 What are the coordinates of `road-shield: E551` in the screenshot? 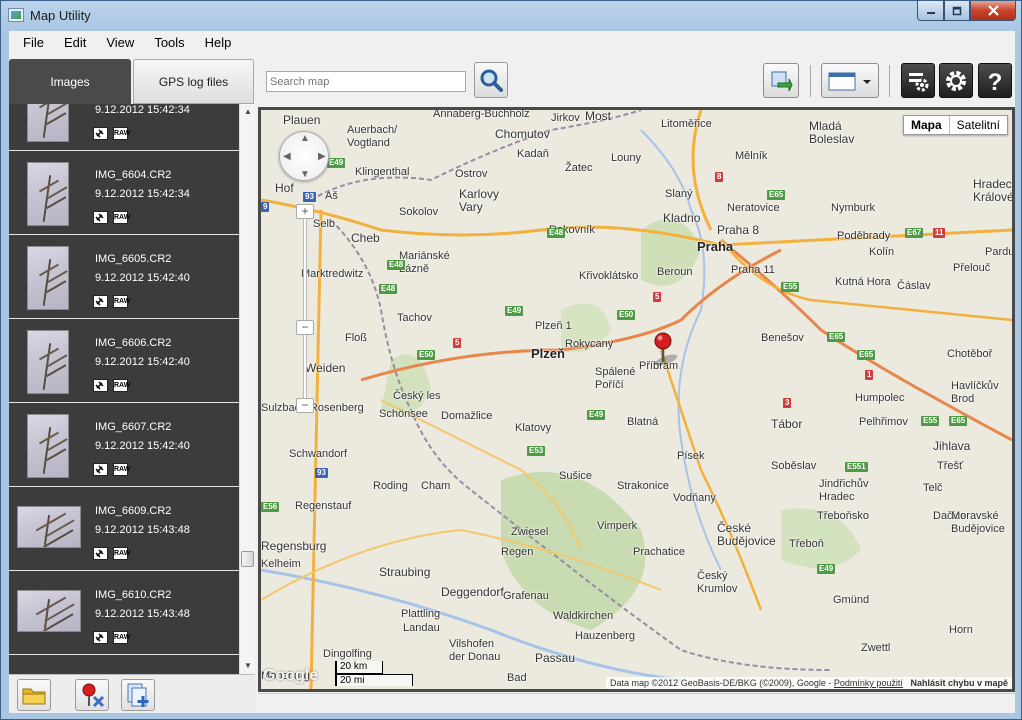 It's located at (856, 467).